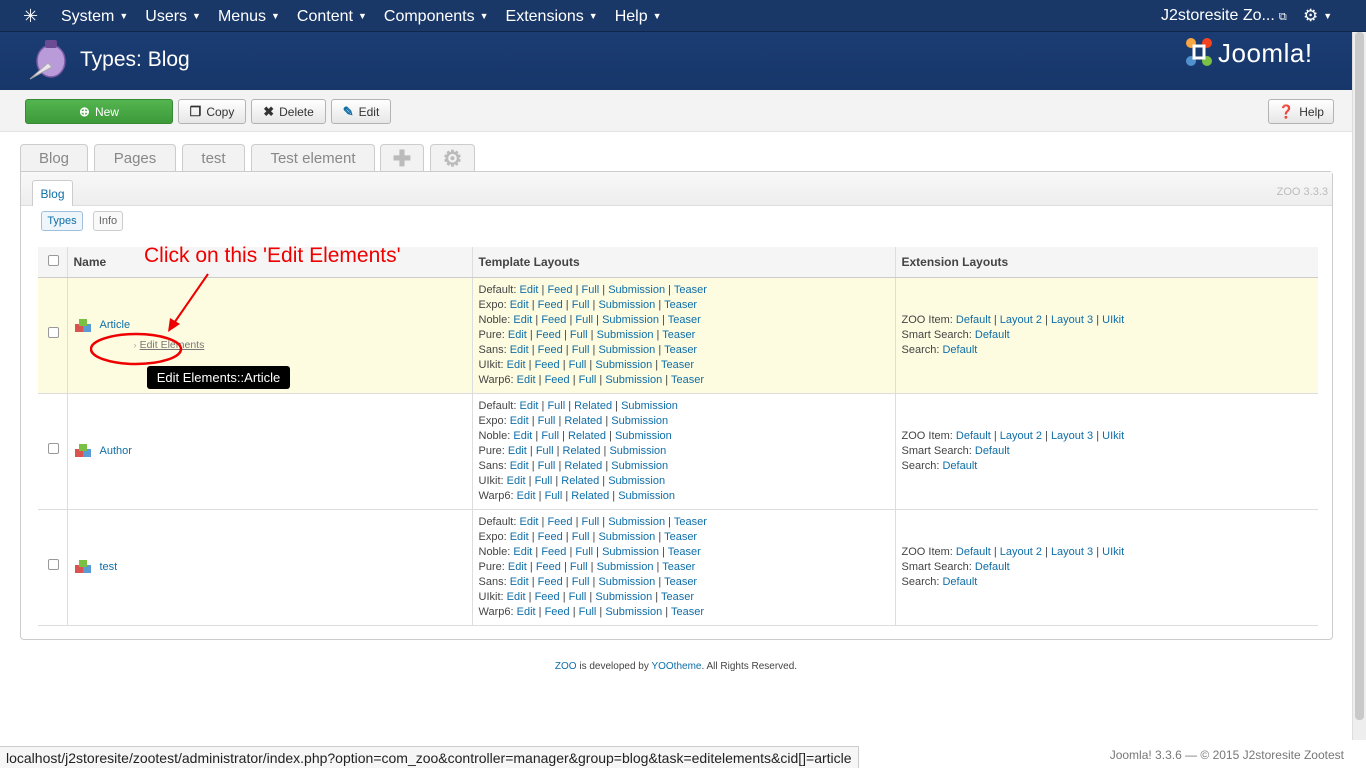 The height and width of the screenshot is (769, 1366). What do you see at coordinates (94, 16) in the screenshot?
I see `menu-system: System ▼` at bounding box center [94, 16].